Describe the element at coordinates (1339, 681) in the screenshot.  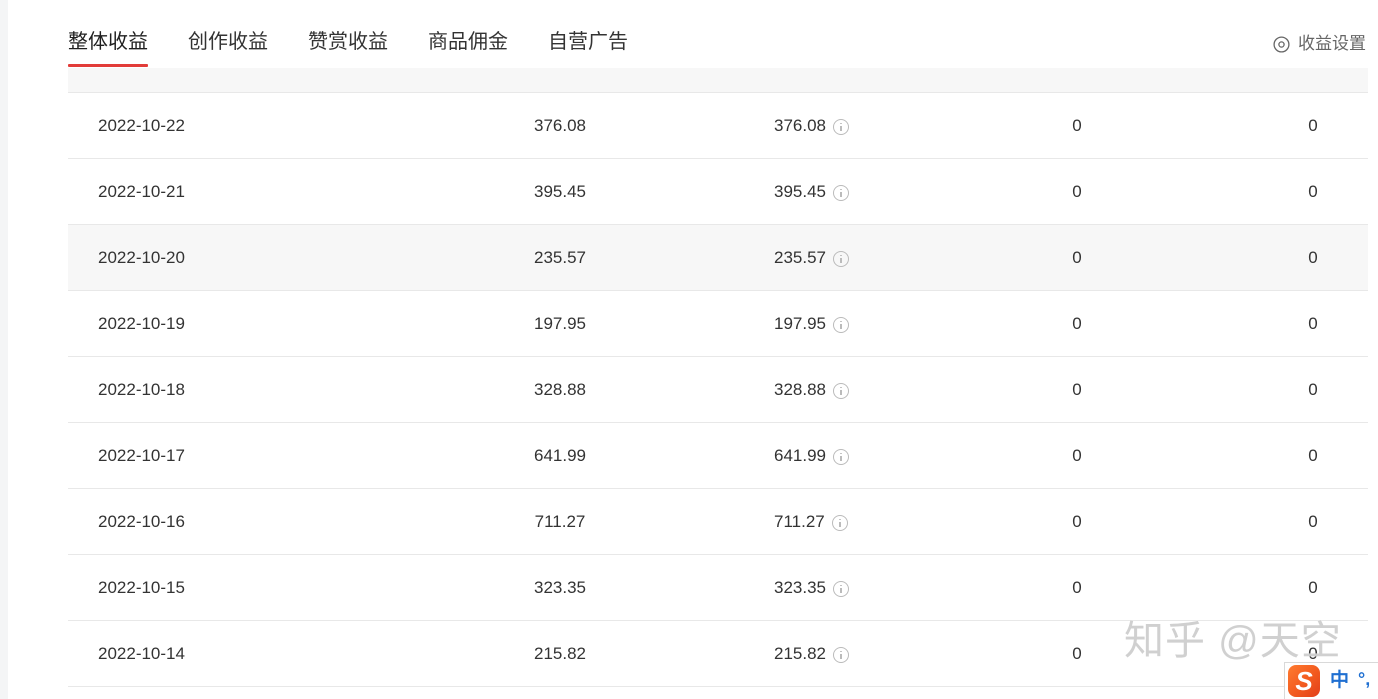
I see `ime-language-toggle: 中` at that location.